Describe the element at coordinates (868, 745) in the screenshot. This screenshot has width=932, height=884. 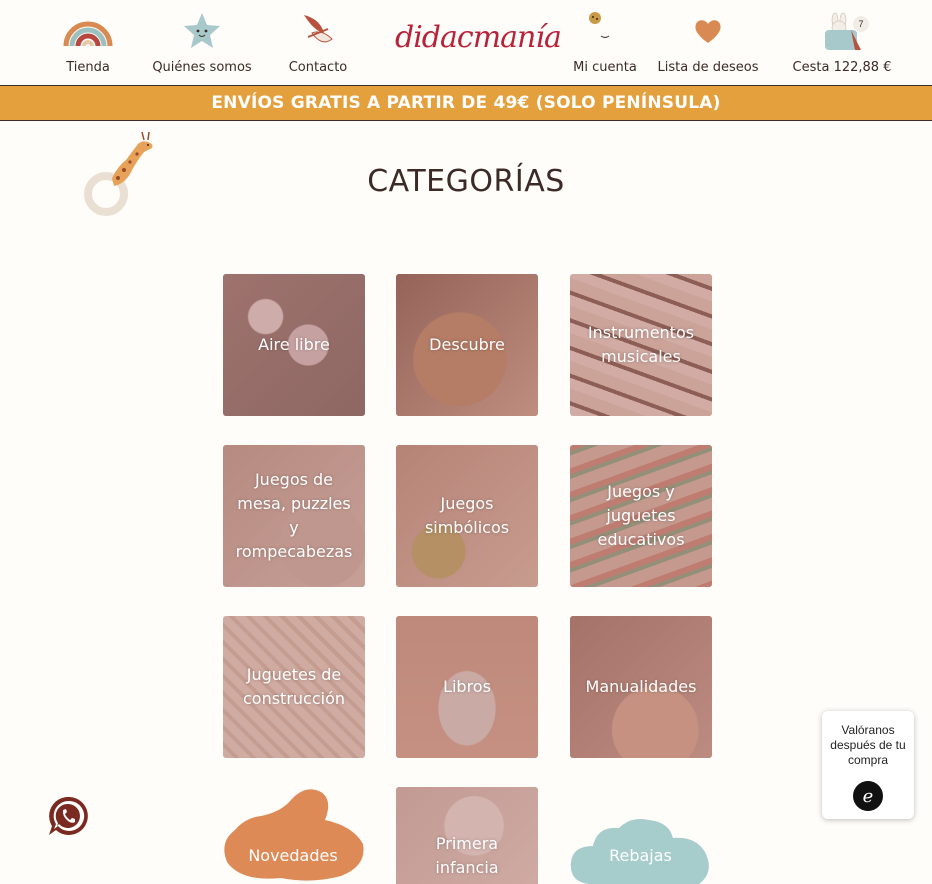
I see `review-widget-text: Valóranos después de tu compra` at that location.